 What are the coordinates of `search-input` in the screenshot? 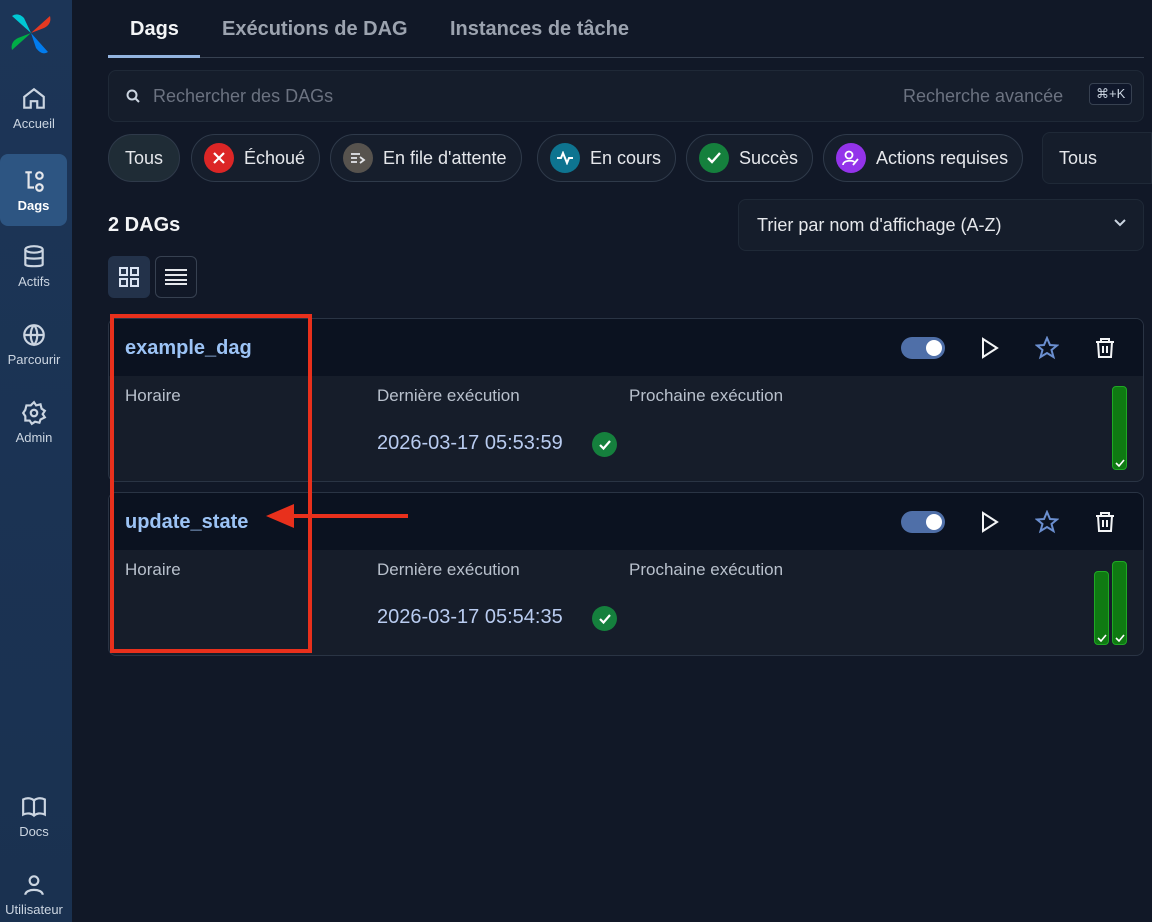 It's located at (453, 96).